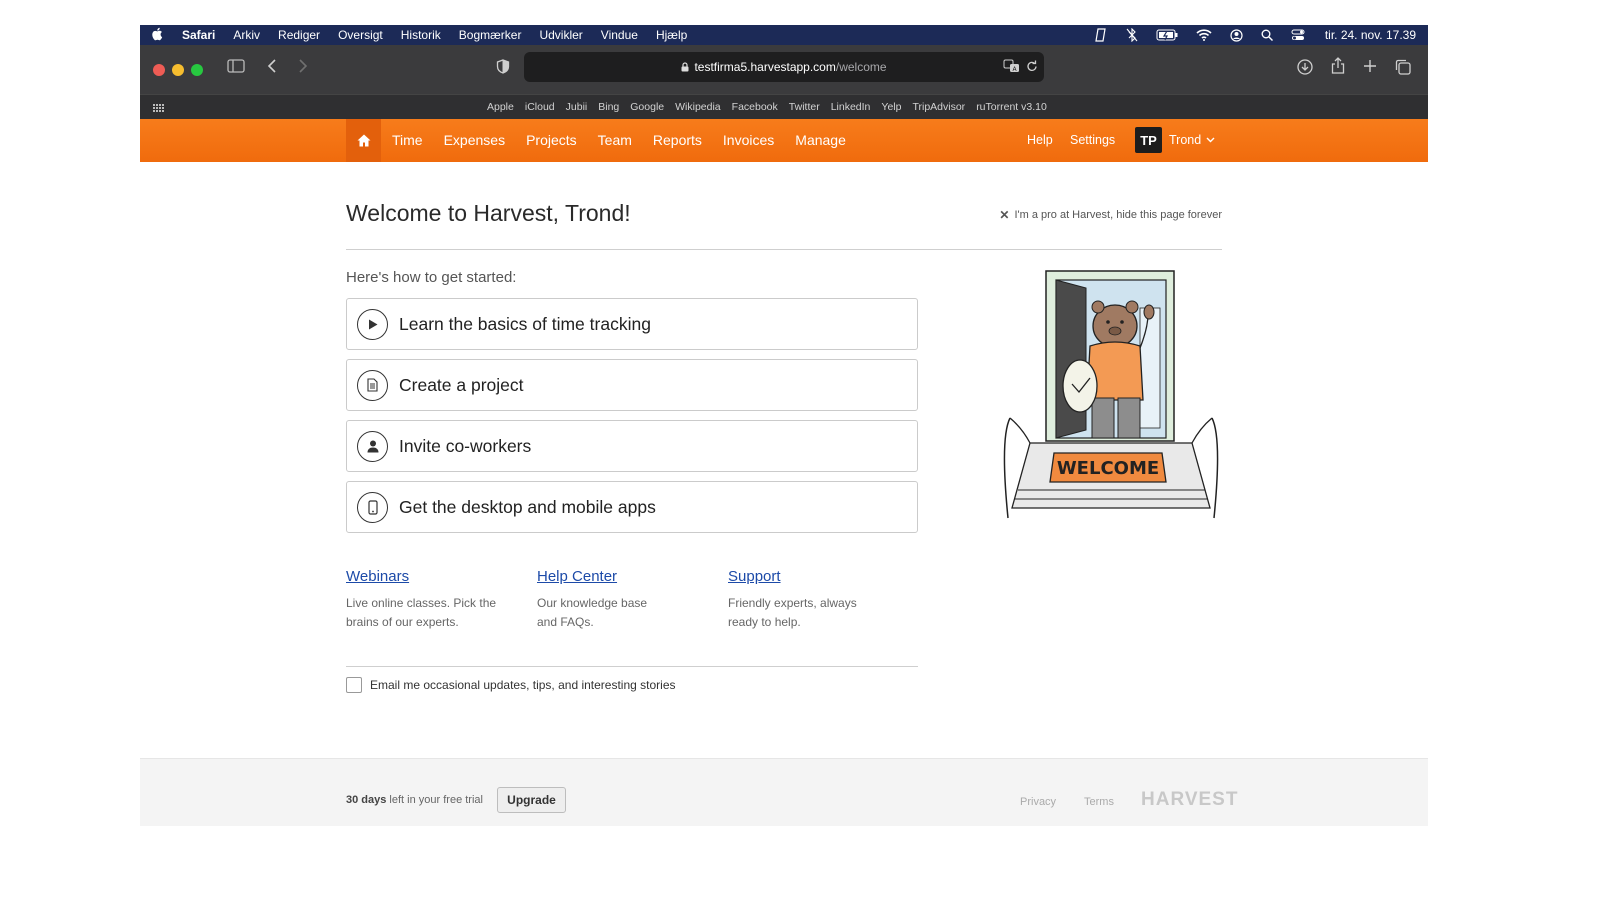 This screenshot has width=1600, height=900. I want to click on new-tab-icon, so click(1370, 66).